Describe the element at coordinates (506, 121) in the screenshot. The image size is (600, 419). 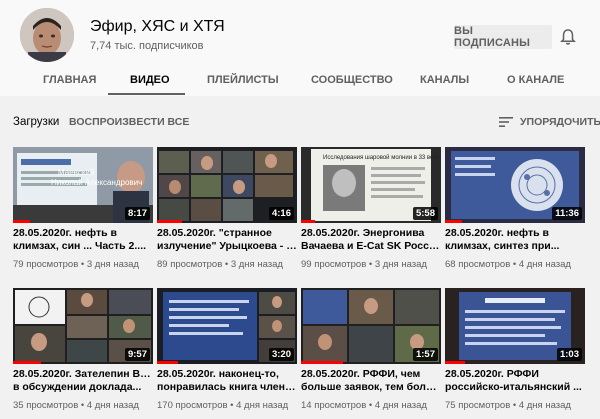
I see `sort-icon` at that location.